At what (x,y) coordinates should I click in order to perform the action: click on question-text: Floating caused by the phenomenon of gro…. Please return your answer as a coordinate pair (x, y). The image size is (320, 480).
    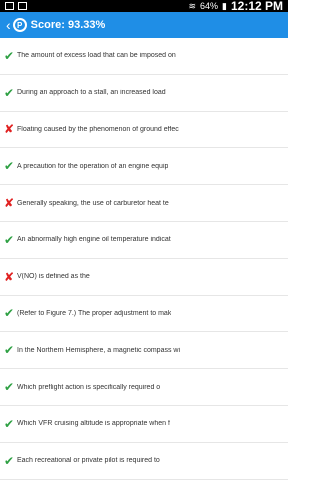
    Looking at the image, I should click on (98, 129).